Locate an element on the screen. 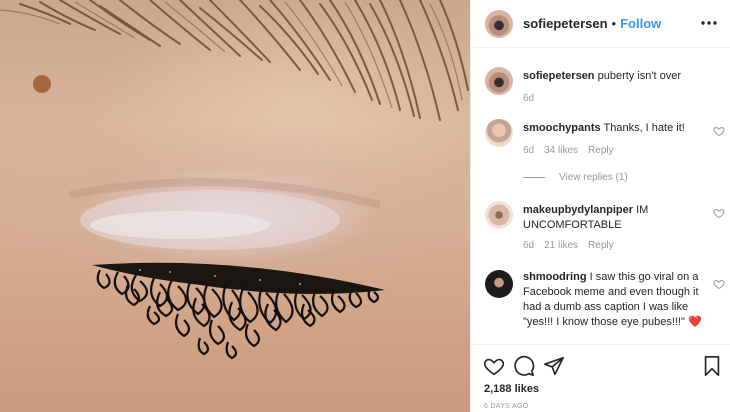 Image resolution: width=730 pixels, height=412 pixels. view-replies-line is located at coordinates (534, 177).